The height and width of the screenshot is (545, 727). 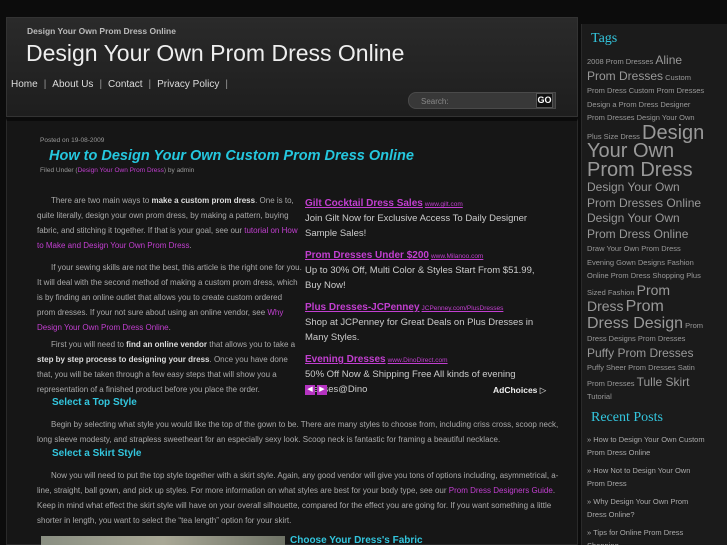 I want to click on tag-link: Tutorial, so click(x=599, y=396).